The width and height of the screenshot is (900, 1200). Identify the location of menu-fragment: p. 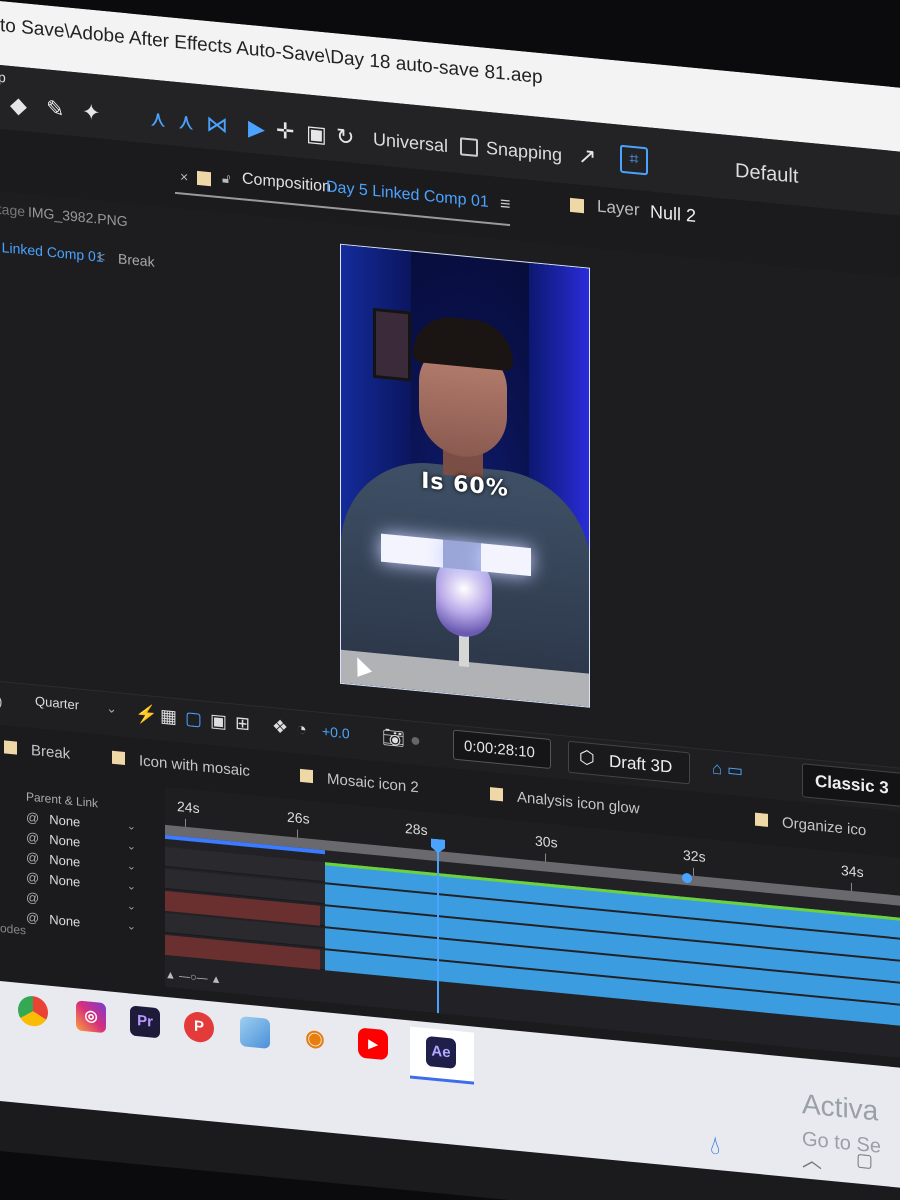
(3, 77).